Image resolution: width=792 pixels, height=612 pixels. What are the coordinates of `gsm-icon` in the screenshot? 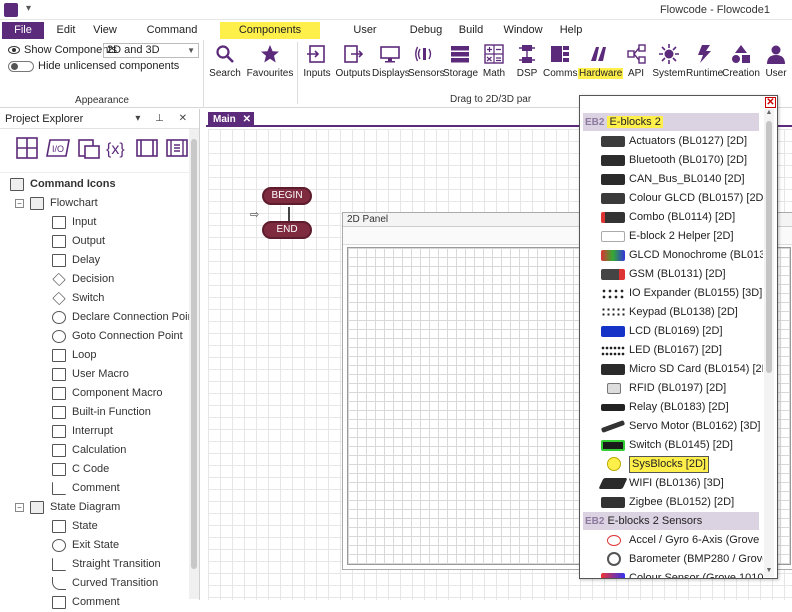 It's located at (613, 274).